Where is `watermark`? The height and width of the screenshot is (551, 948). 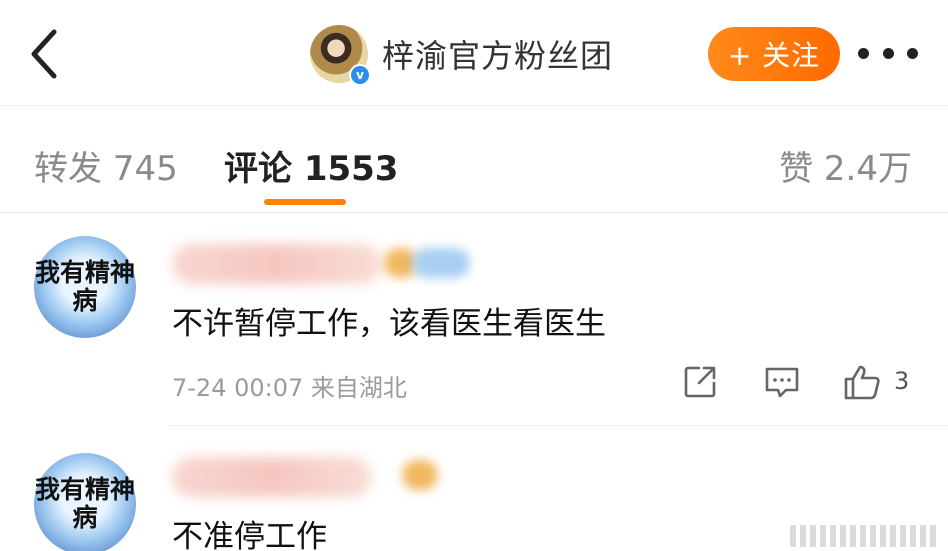 watermark is located at coordinates (865, 536).